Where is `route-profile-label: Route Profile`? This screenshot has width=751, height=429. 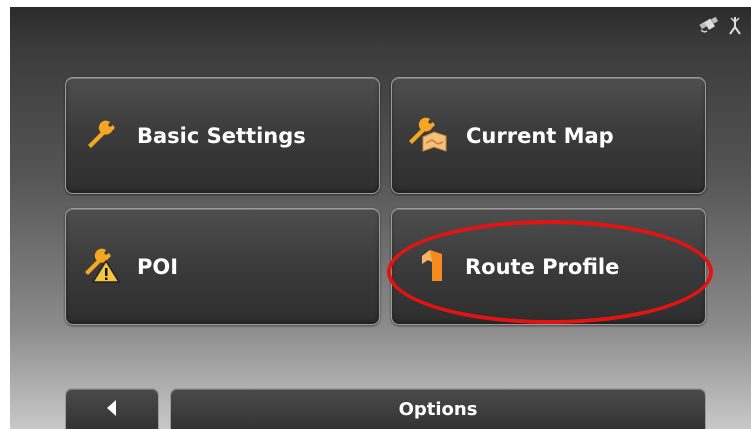
route-profile-label: Route Profile is located at coordinates (542, 266).